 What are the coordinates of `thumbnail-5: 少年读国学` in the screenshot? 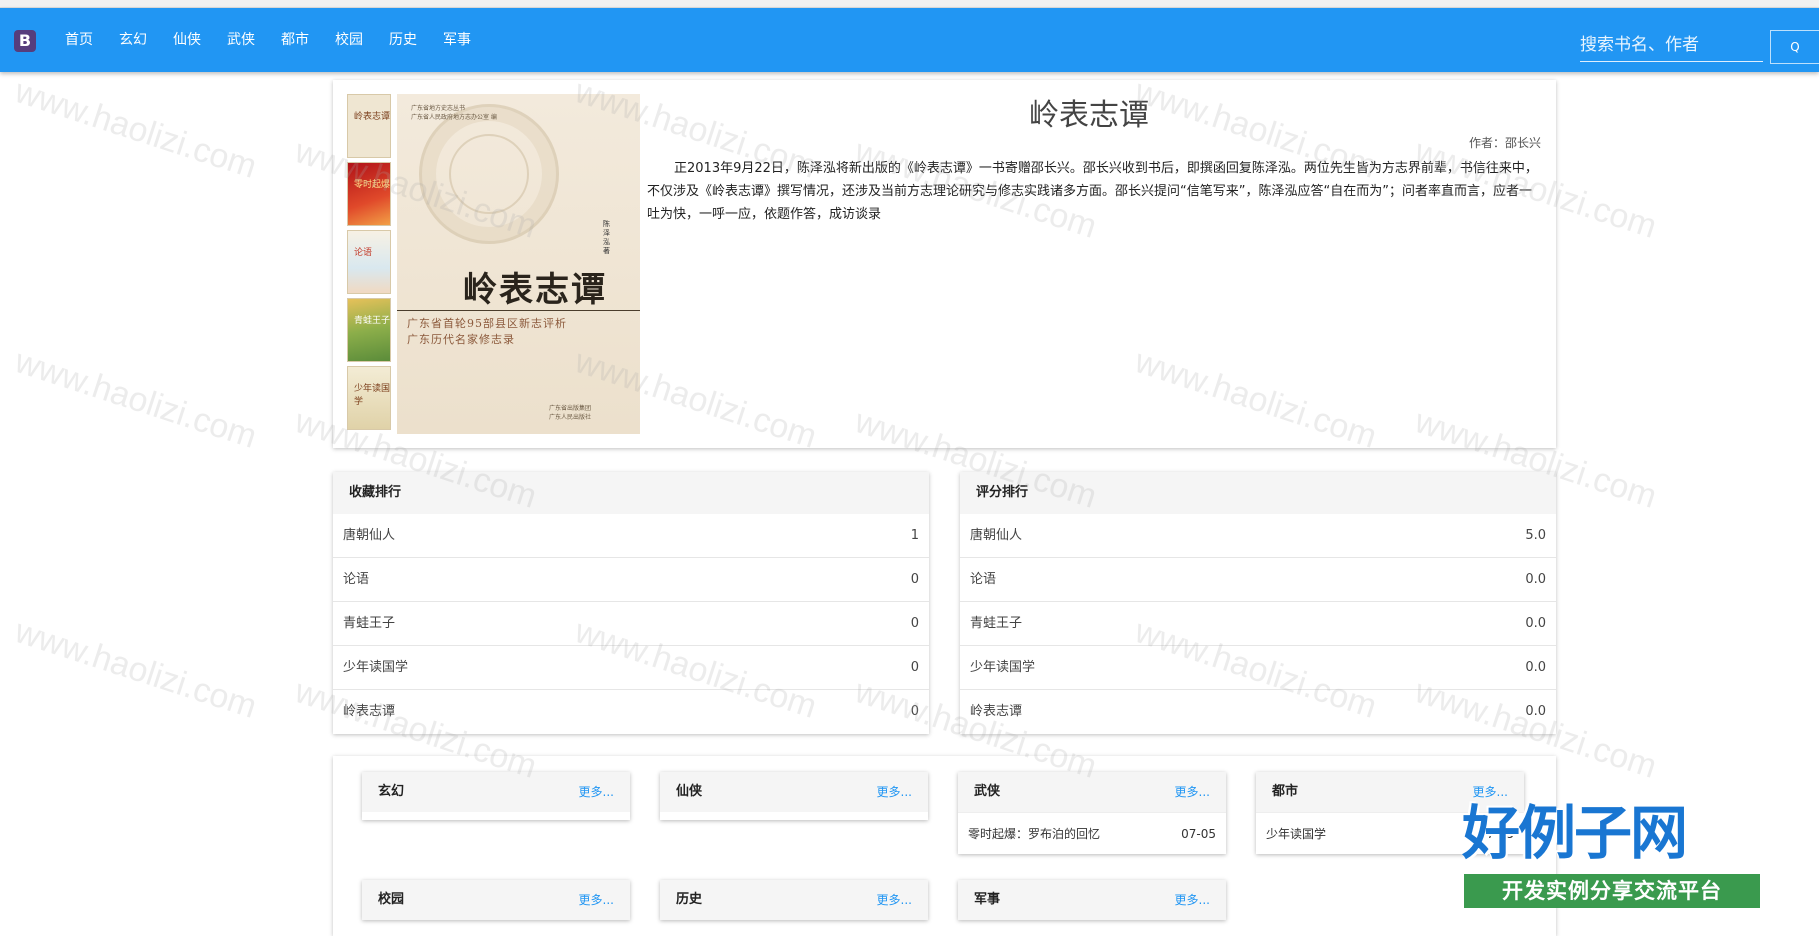 It's located at (369, 398).